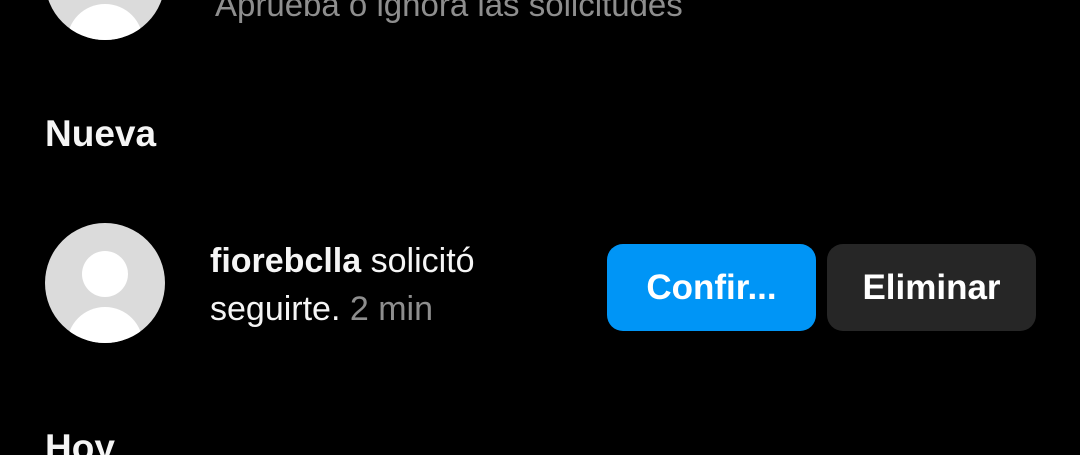  Describe the element at coordinates (449, 12) in the screenshot. I see `follow-requests-subtext: Aprueba o ignora las solicitudes` at that location.